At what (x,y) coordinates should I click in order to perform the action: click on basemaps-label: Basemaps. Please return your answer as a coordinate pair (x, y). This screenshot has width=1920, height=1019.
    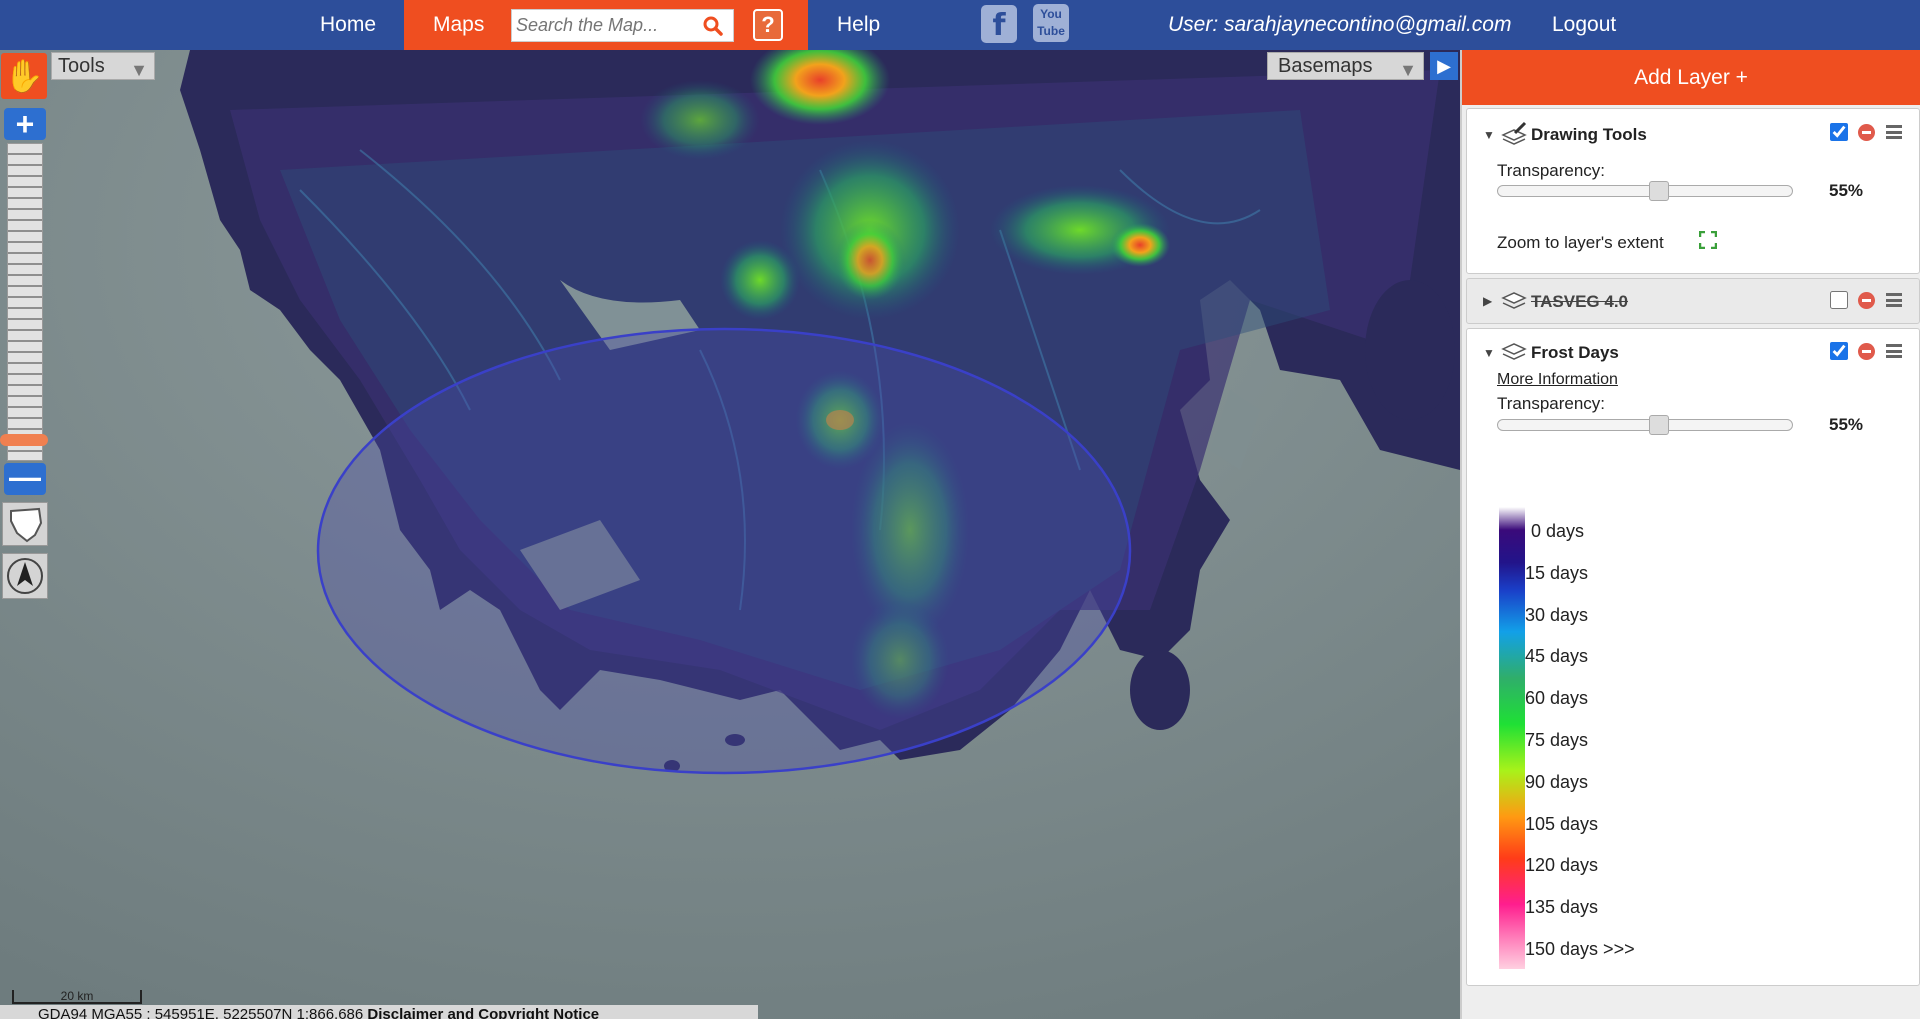
    Looking at the image, I should click on (1325, 66).